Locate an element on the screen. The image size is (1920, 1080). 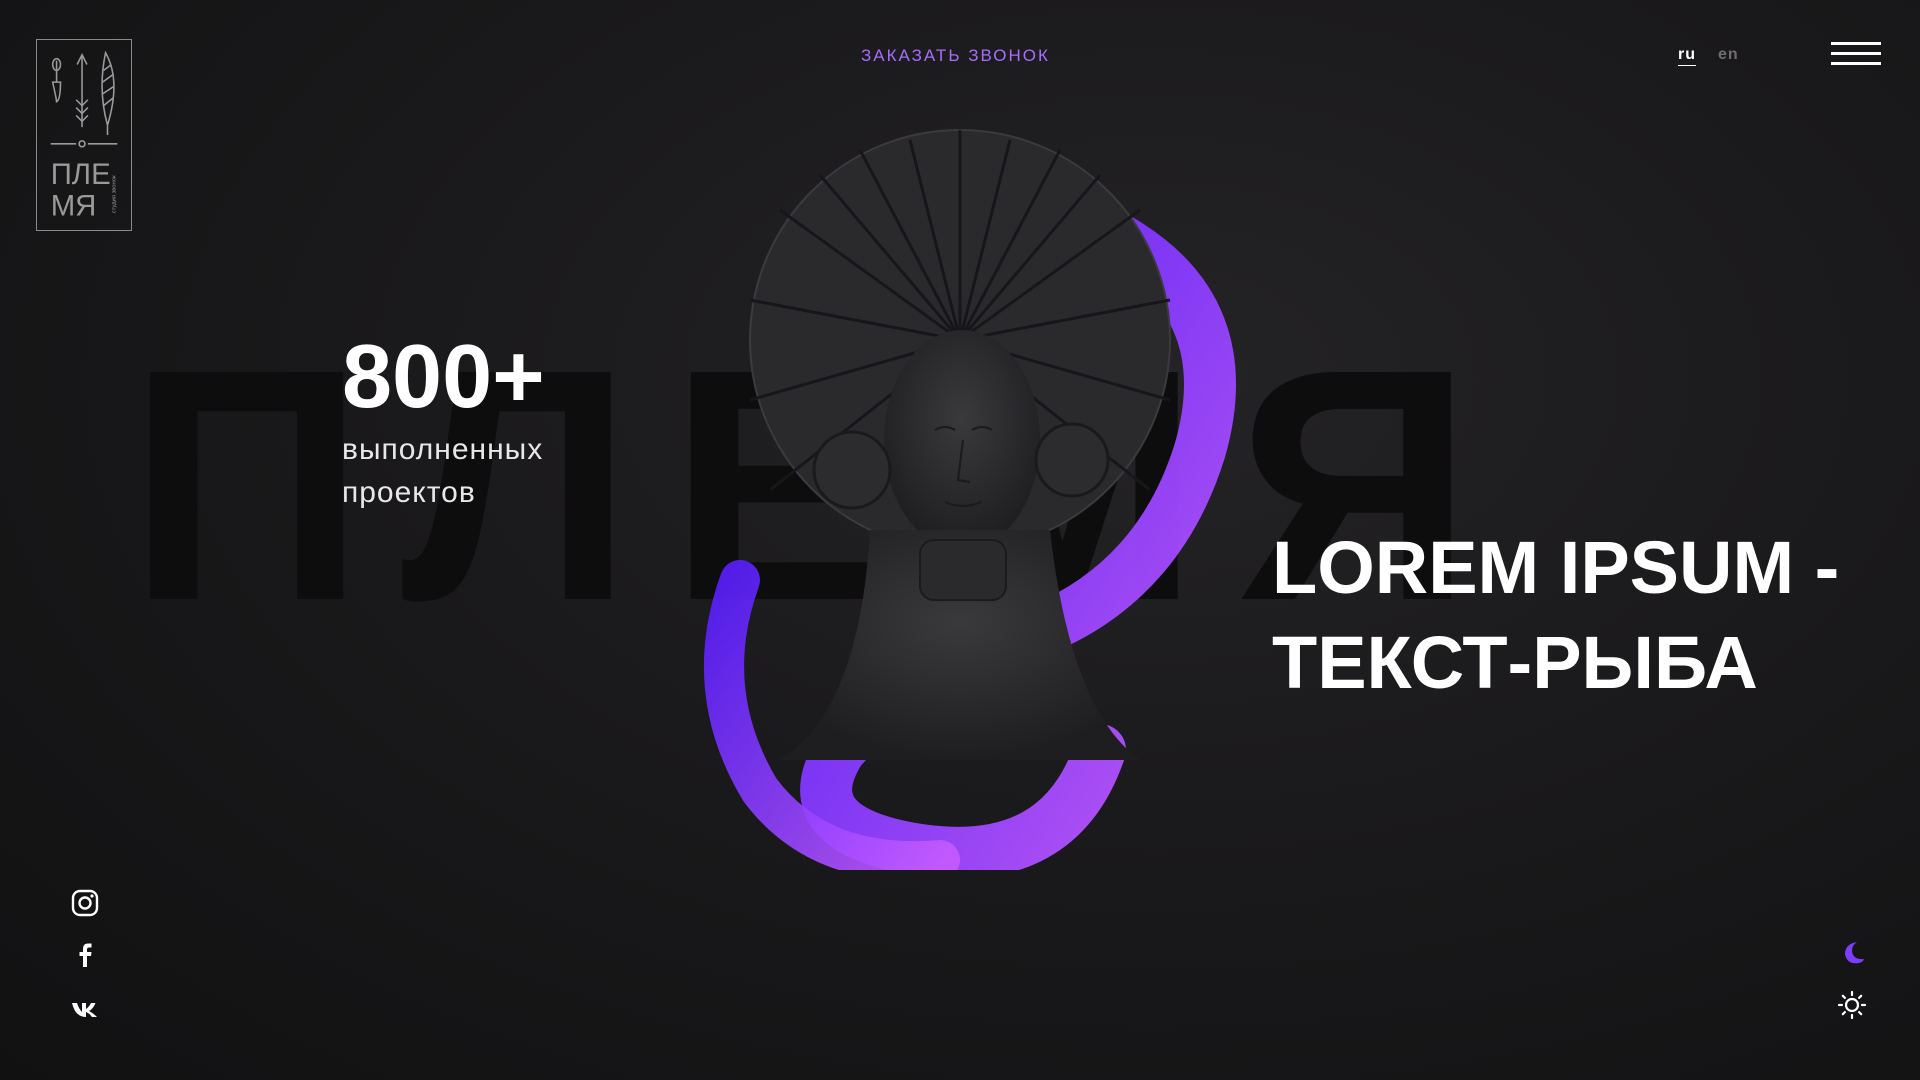
tribe-logo-icon: ПЛЕ МЯ студия звонок is located at coordinates (83, 136).